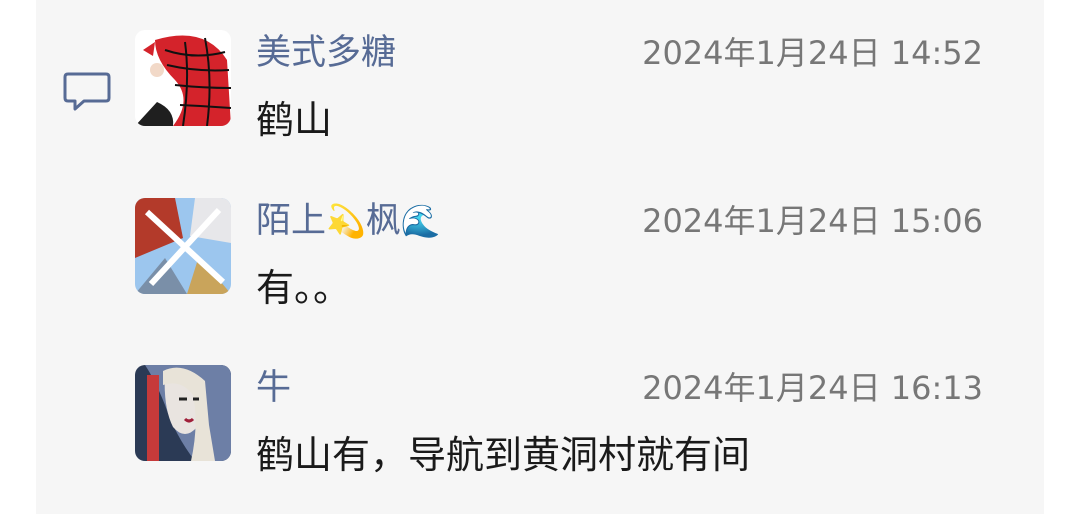 Image resolution: width=1080 pixels, height=514 pixels. What do you see at coordinates (294, 120) in the screenshot?
I see `comment-text: 鹤山` at bounding box center [294, 120].